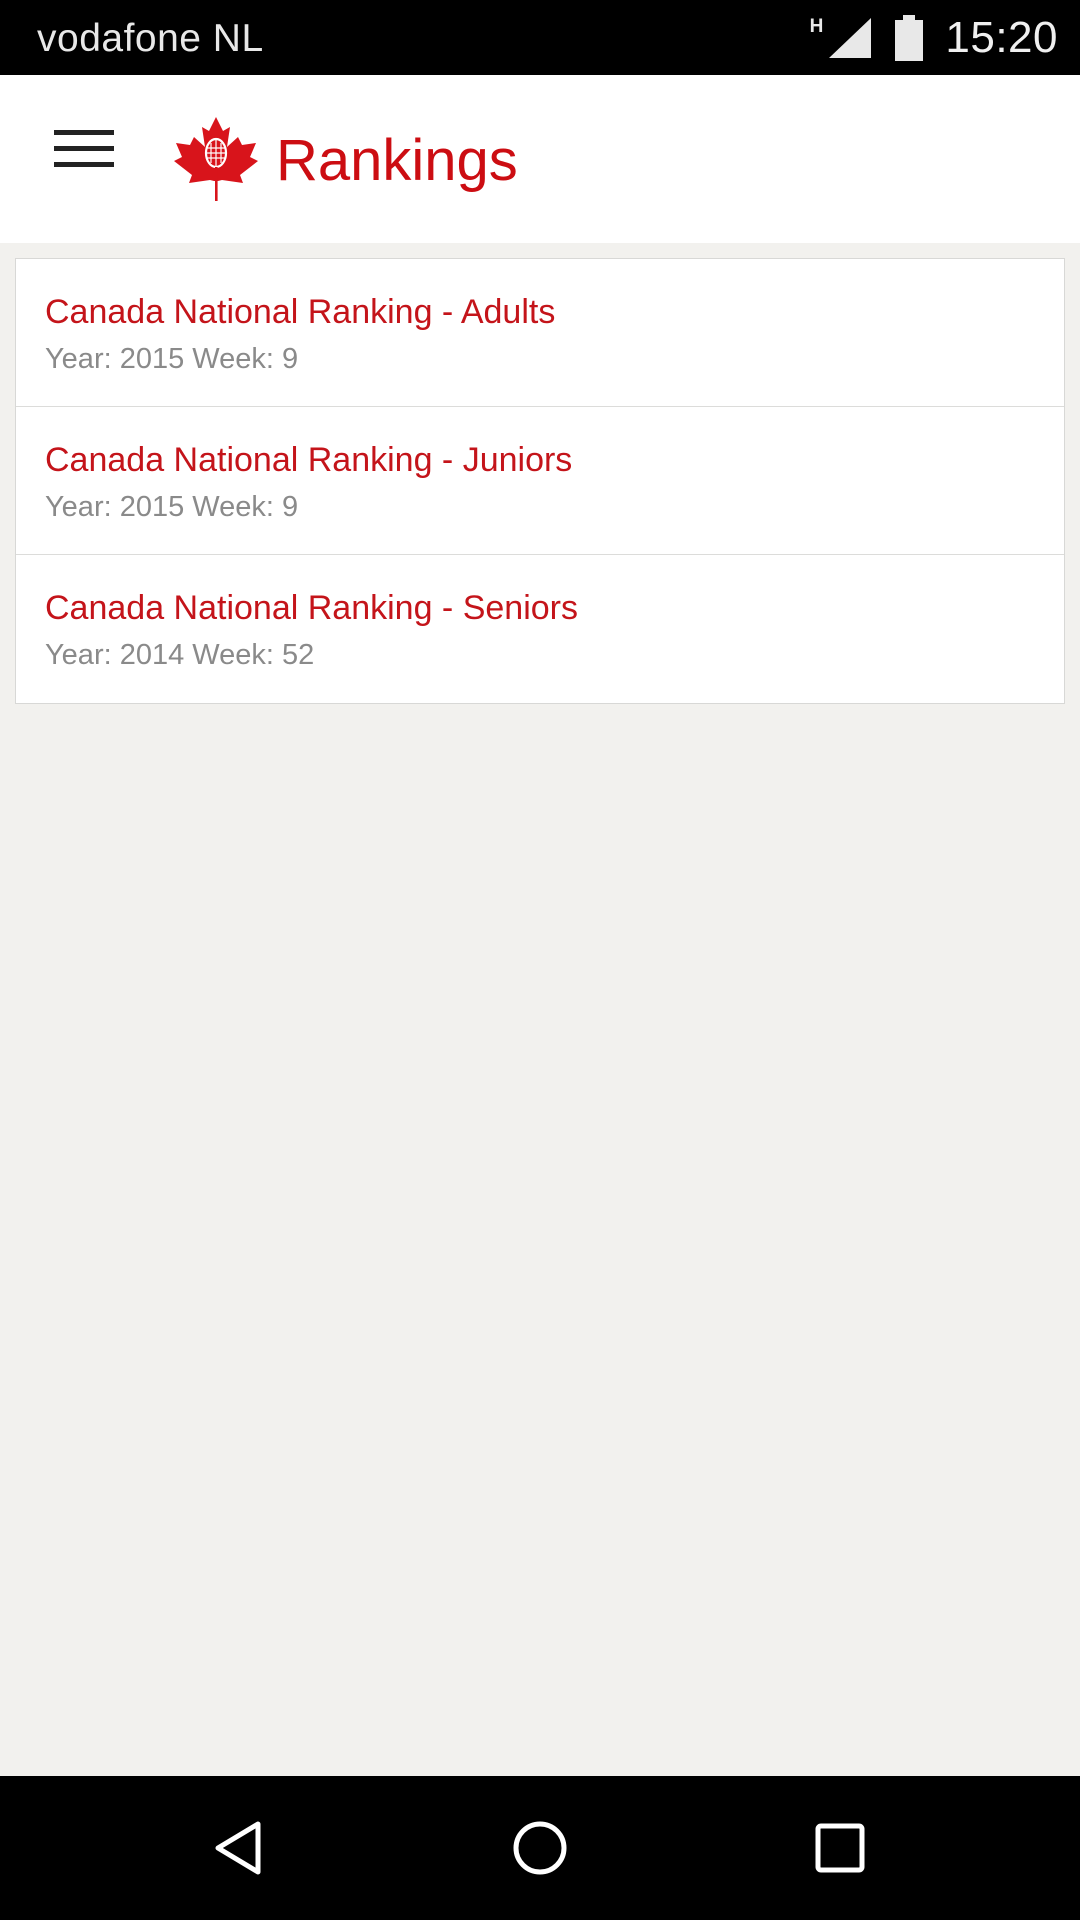 The height and width of the screenshot is (1920, 1080). I want to click on ranking-subtitle: Year: 2014 Week: 52, so click(180, 655).